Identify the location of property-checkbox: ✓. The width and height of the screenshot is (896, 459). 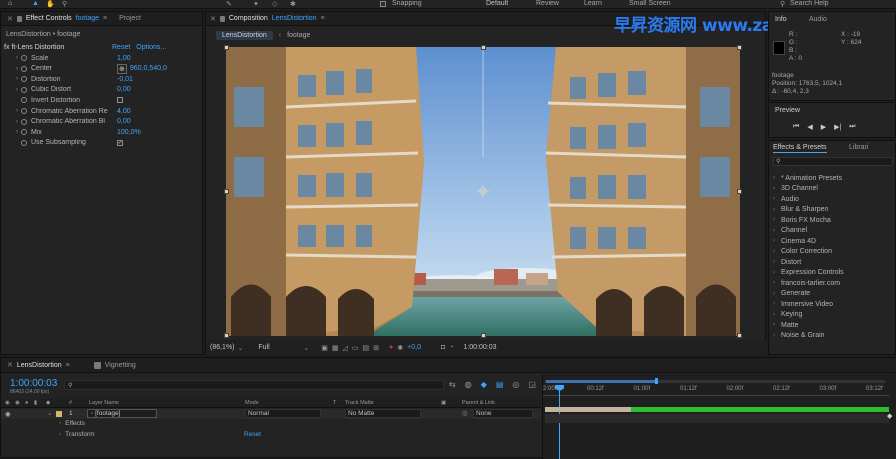
(120, 142).